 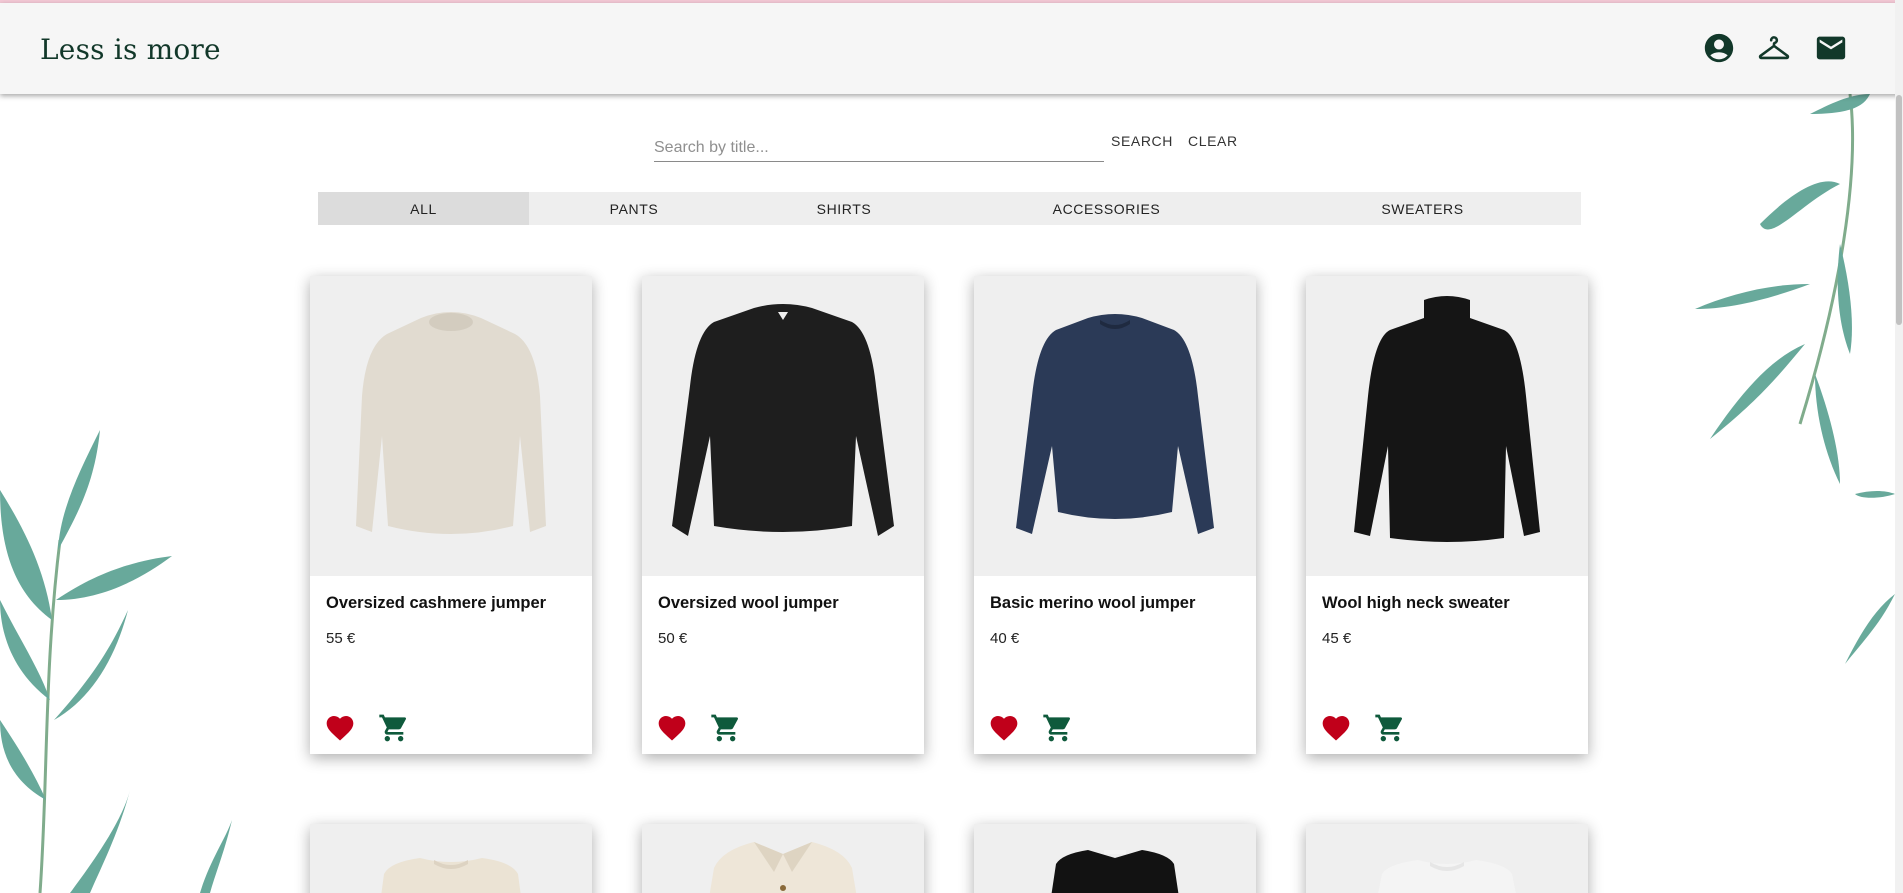 What do you see at coordinates (130, 49) in the screenshot?
I see `logo: Less is more` at bounding box center [130, 49].